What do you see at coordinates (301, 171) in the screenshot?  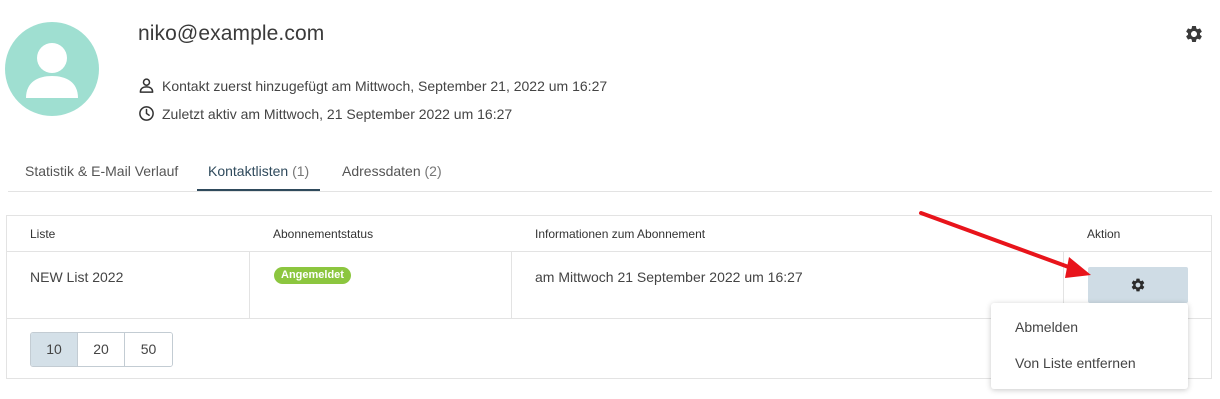 I see `tab-count: (1)` at bounding box center [301, 171].